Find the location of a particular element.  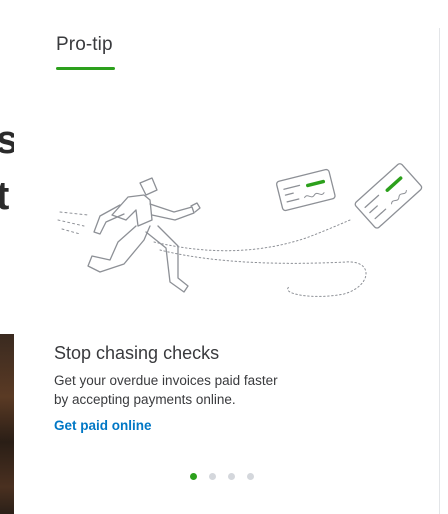

background-photo is located at coordinates (7, 424).